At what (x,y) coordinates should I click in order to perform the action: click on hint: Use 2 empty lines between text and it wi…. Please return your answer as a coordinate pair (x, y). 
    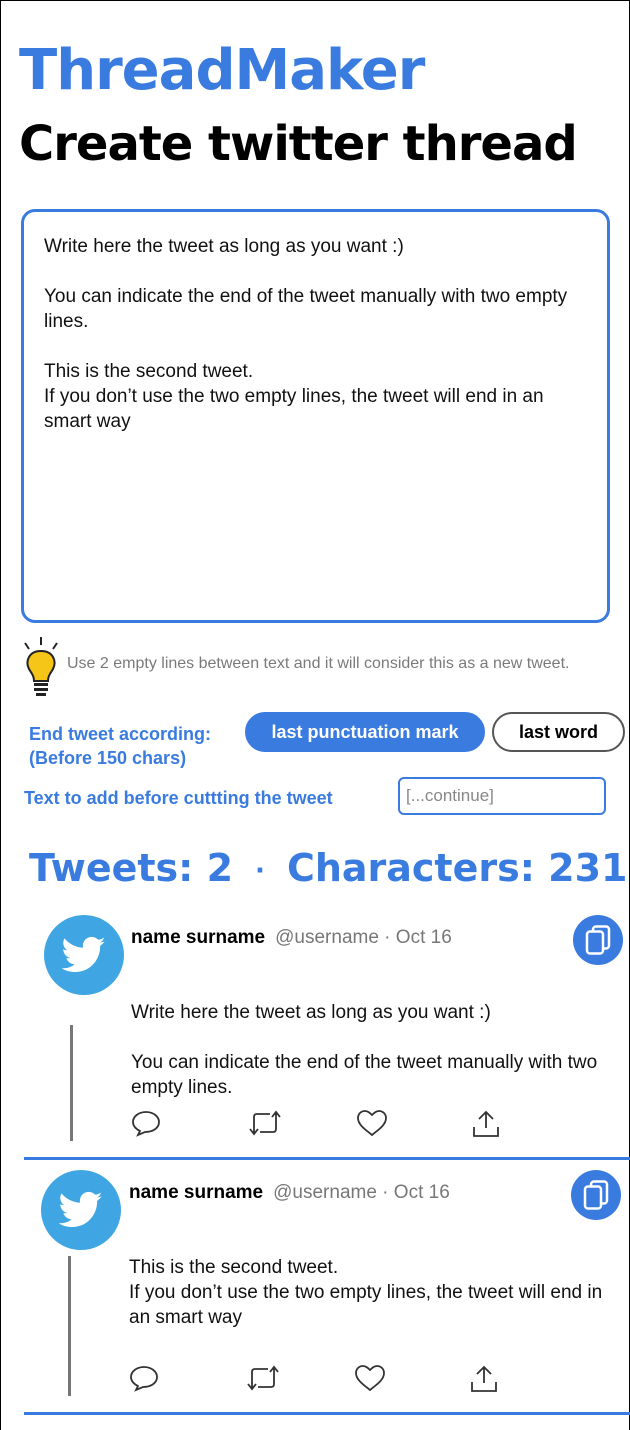
    Looking at the image, I should click on (321, 667).